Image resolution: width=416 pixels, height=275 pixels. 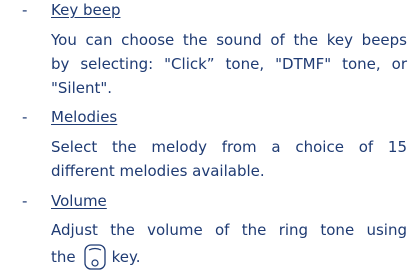 I want to click on item-title-volume: Volume, so click(x=79, y=201).